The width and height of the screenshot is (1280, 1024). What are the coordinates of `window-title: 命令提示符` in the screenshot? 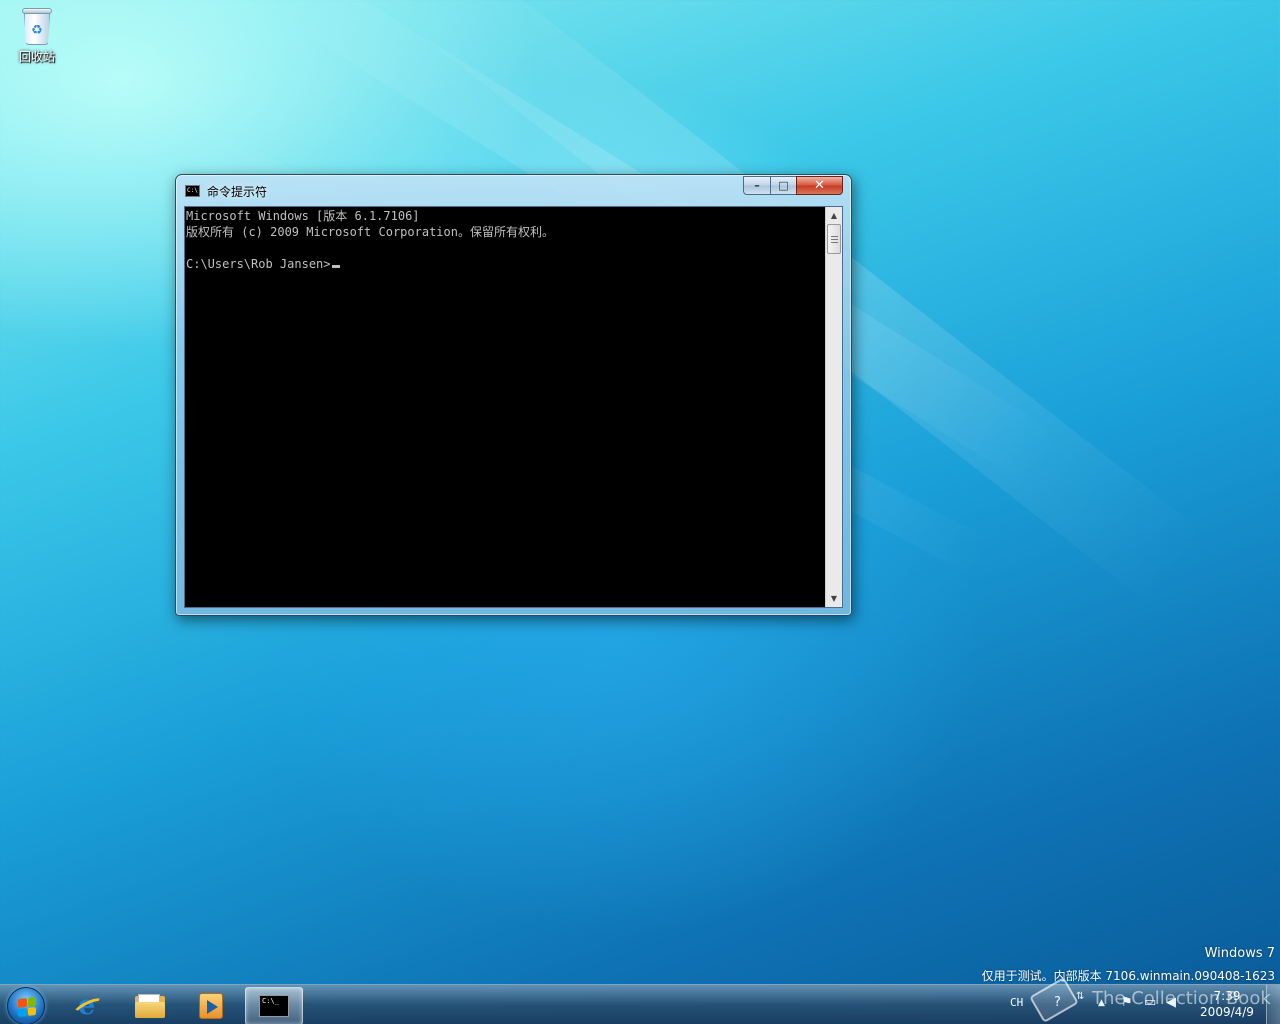 It's located at (237, 192).